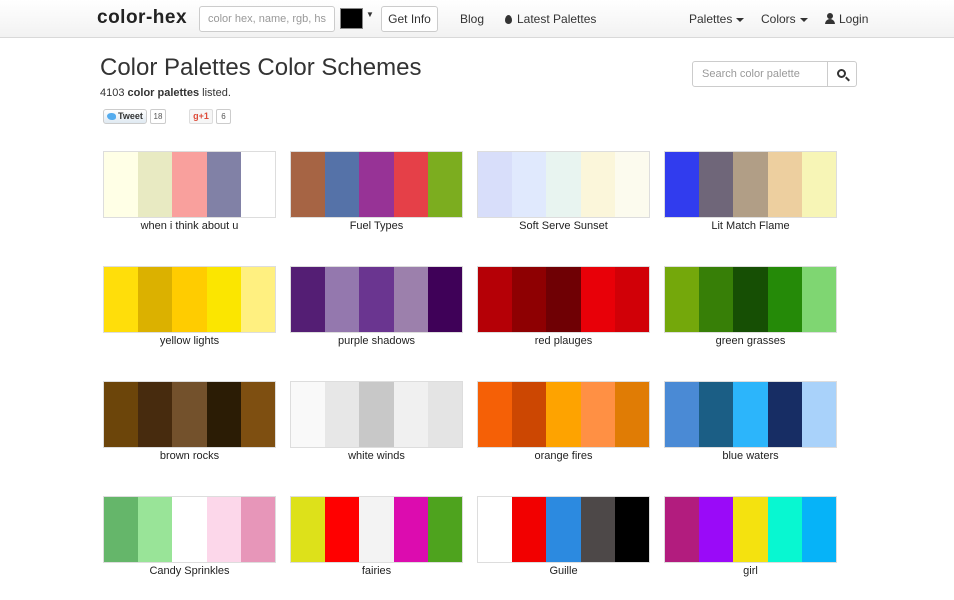 The image size is (954, 600). I want to click on palette-card: purple shadows, so click(376, 311).